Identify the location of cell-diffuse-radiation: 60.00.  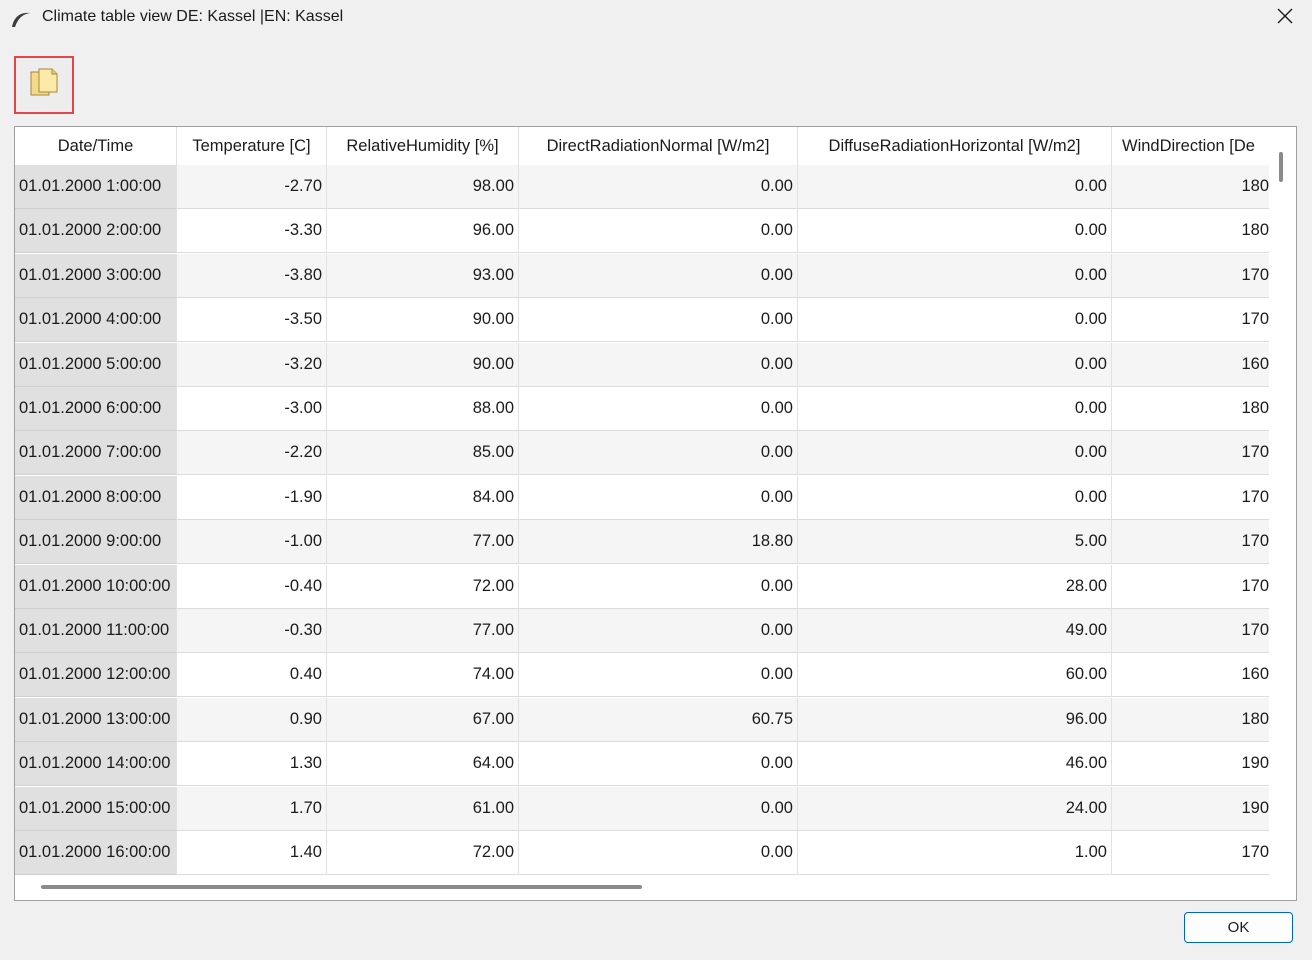
(955, 675).